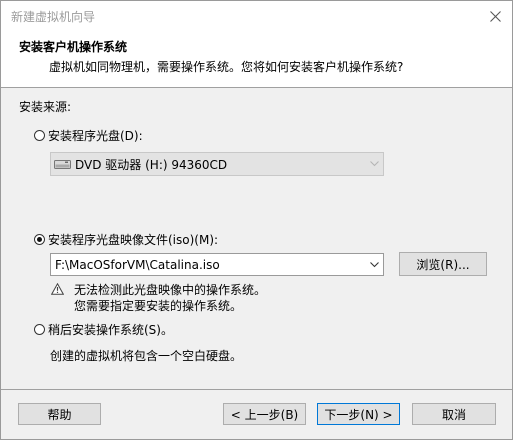  I want to click on wizard-header: 安装客户机操作系统 虚拟机如同物理机，需要操作系统。您将如何安装客户机操作系统?, so click(256, 59).